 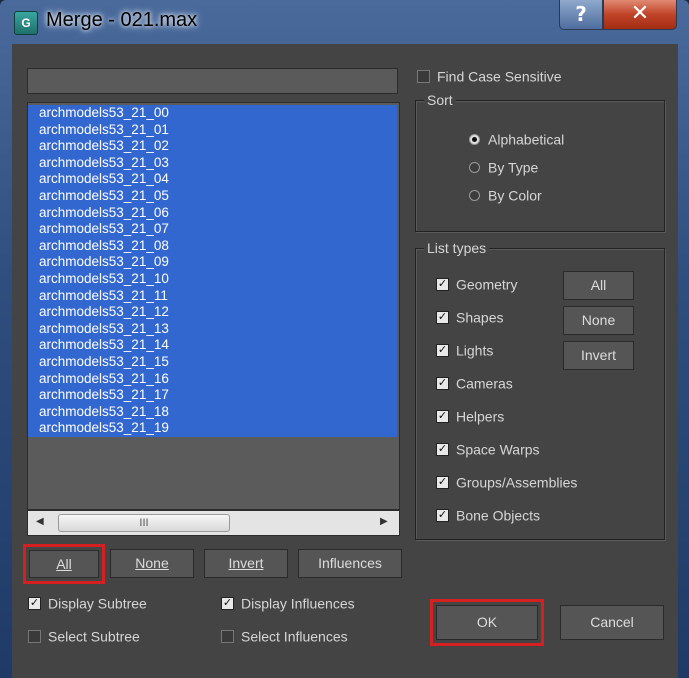 I want to click on list-type-shapes-checkbox: ✓ Shapes, so click(x=469, y=316).